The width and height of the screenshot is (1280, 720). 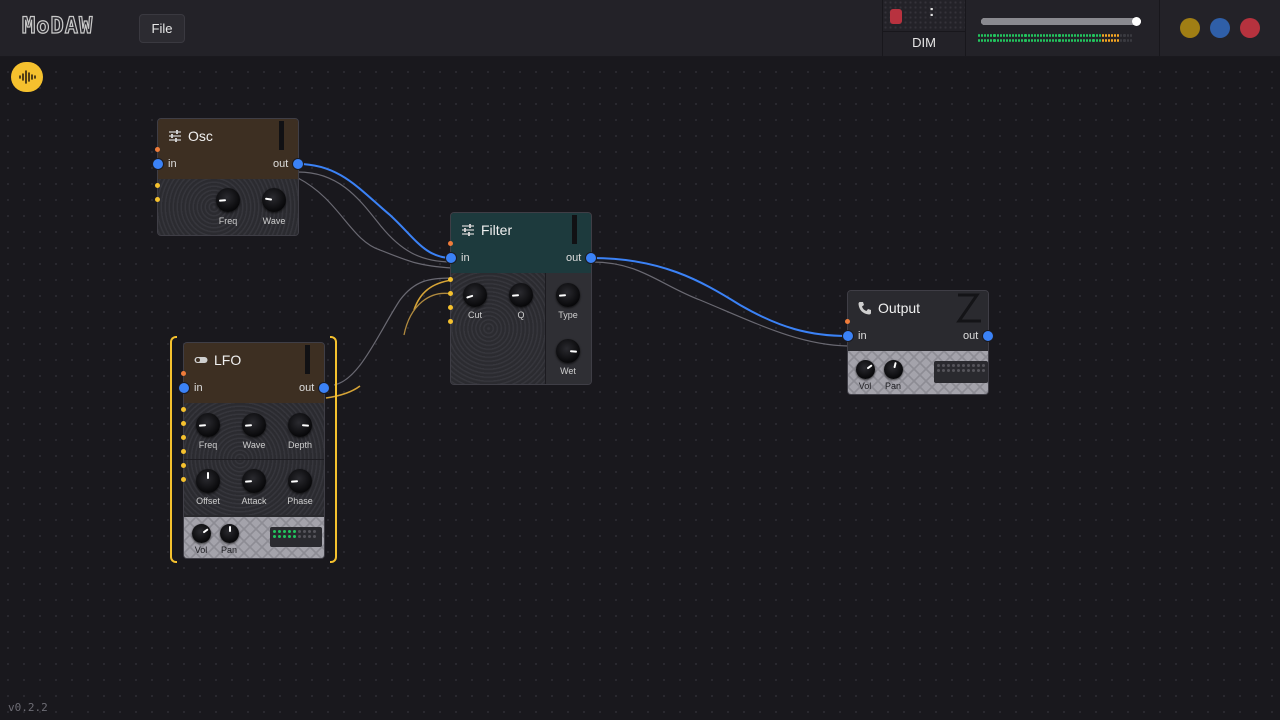 What do you see at coordinates (961, 372) in the screenshot?
I see `output-level-meter` at bounding box center [961, 372].